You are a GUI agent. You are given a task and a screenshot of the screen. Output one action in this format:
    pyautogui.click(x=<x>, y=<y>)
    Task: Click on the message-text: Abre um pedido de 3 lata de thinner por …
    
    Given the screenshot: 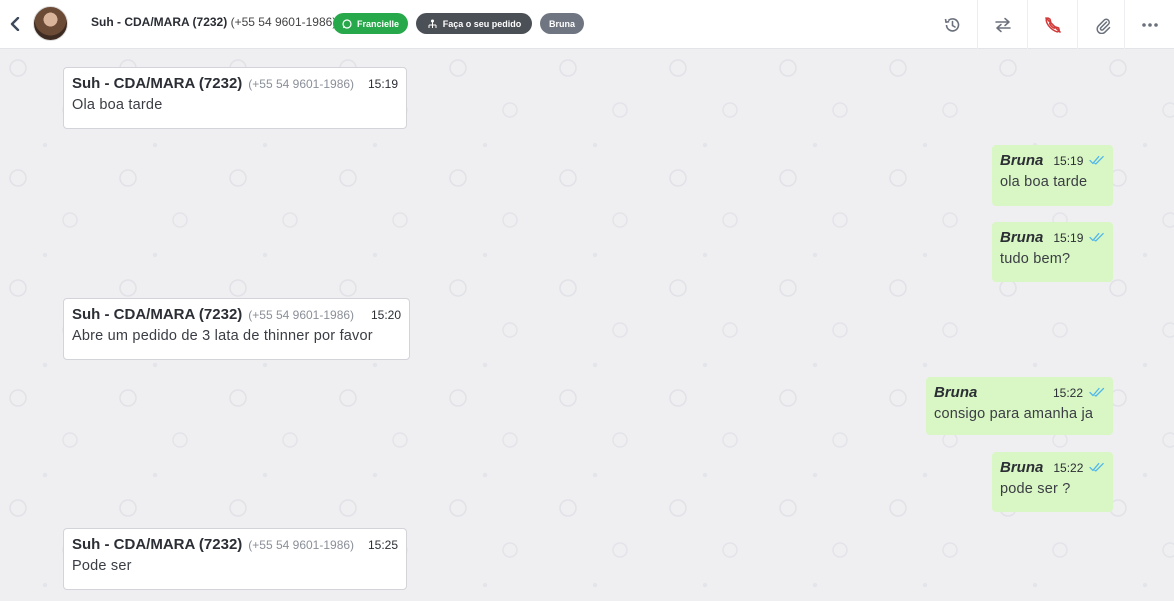 What is the action you would take?
    pyautogui.click(x=222, y=336)
    